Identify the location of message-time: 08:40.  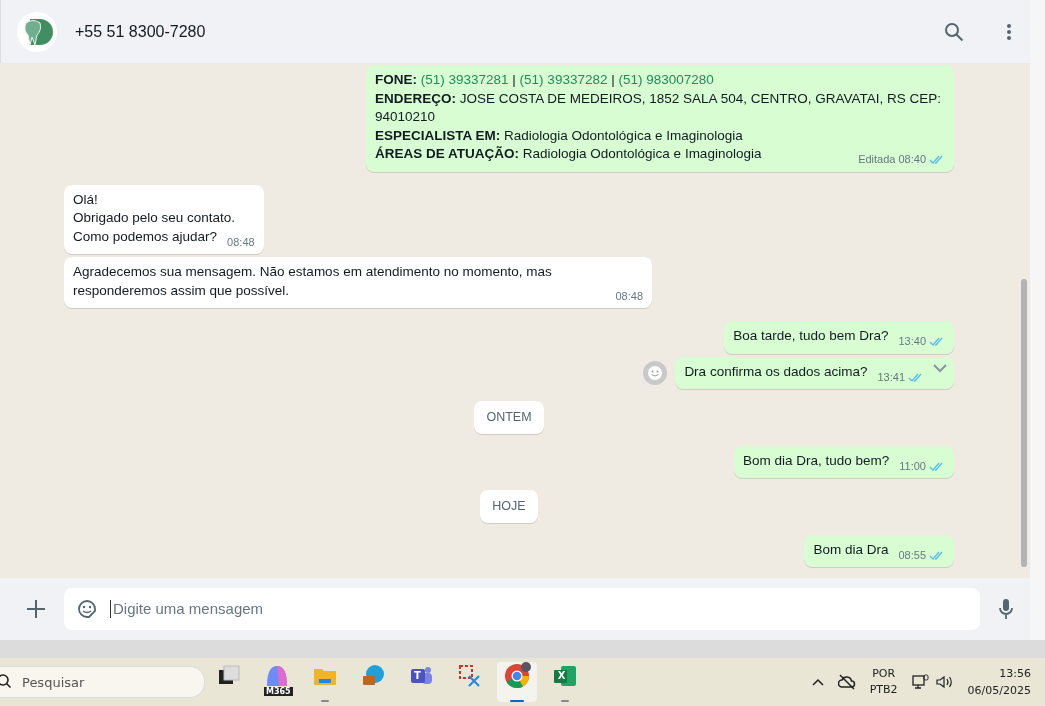
(912, 159).